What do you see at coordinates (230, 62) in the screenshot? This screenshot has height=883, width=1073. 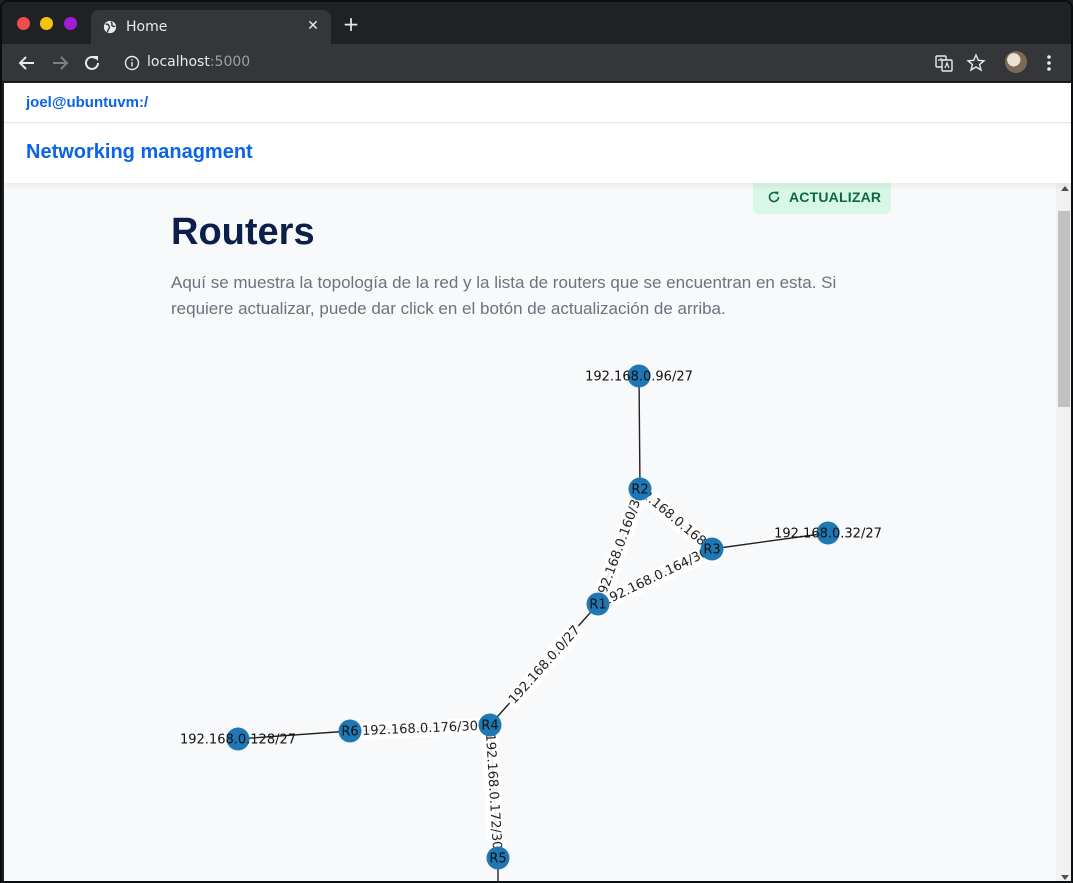 I see `url-port: :5000` at bounding box center [230, 62].